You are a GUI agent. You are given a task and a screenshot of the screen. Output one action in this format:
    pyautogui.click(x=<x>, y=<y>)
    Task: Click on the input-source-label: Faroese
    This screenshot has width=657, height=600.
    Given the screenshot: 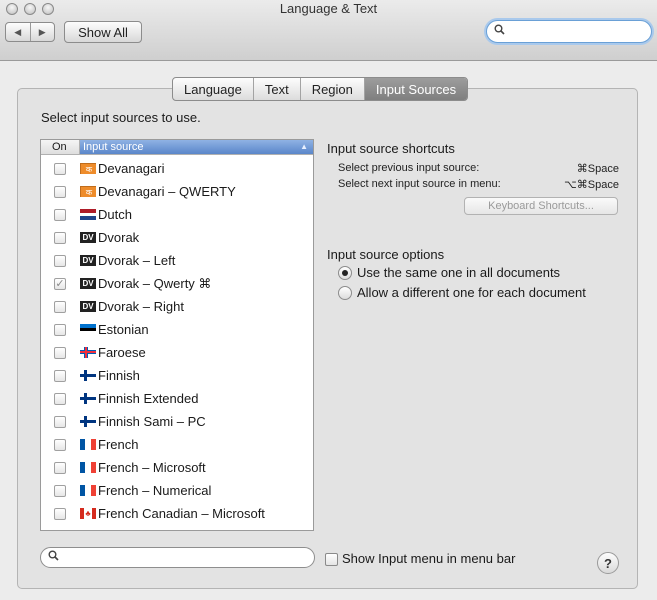 What is the action you would take?
    pyautogui.click(x=122, y=352)
    